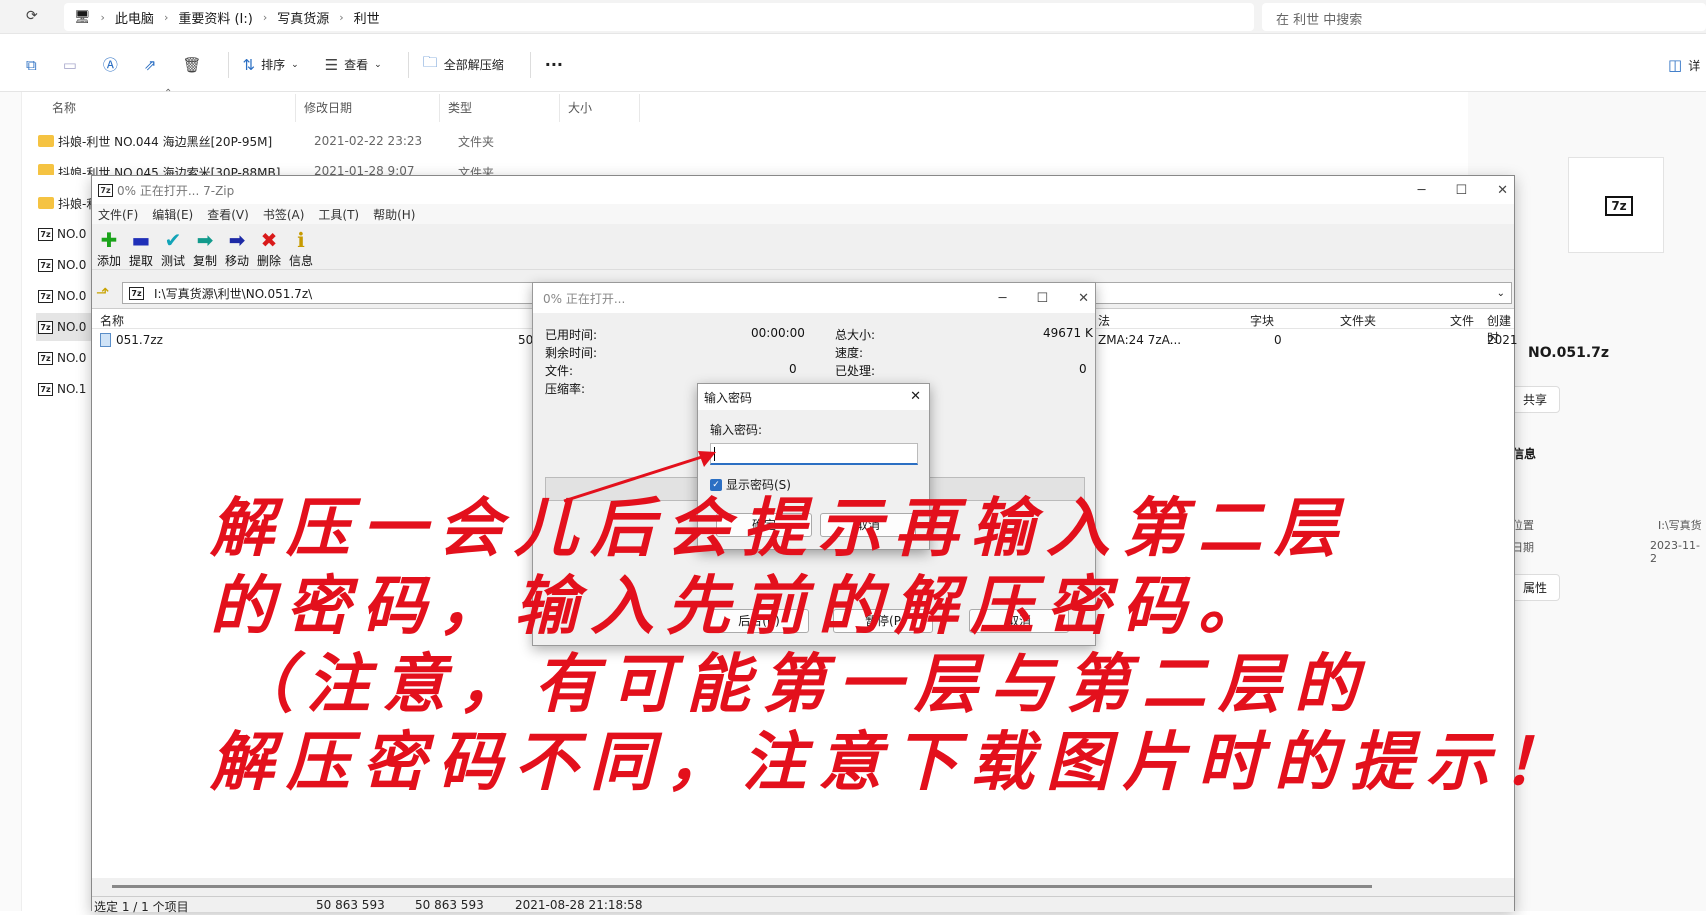 Image resolution: width=1706 pixels, height=915 pixels. I want to click on progress-cancel-button: 取消, so click(1019, 621).